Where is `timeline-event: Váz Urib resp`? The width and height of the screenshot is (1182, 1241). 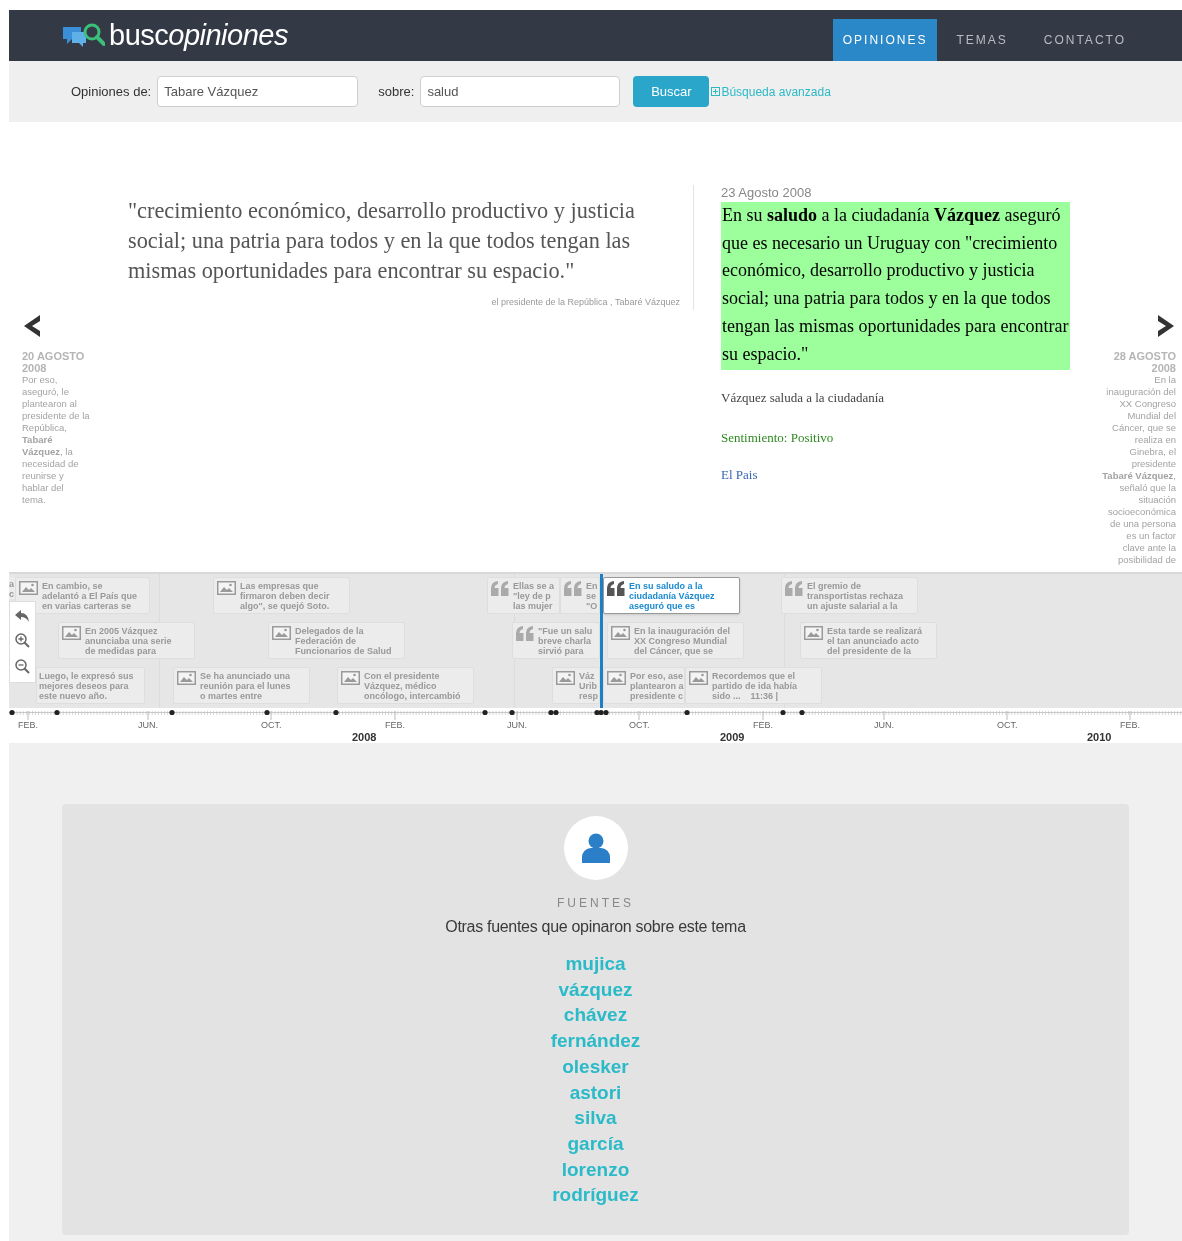
timeline-event: Váz Urib resp is located at coordinates (576, 685).